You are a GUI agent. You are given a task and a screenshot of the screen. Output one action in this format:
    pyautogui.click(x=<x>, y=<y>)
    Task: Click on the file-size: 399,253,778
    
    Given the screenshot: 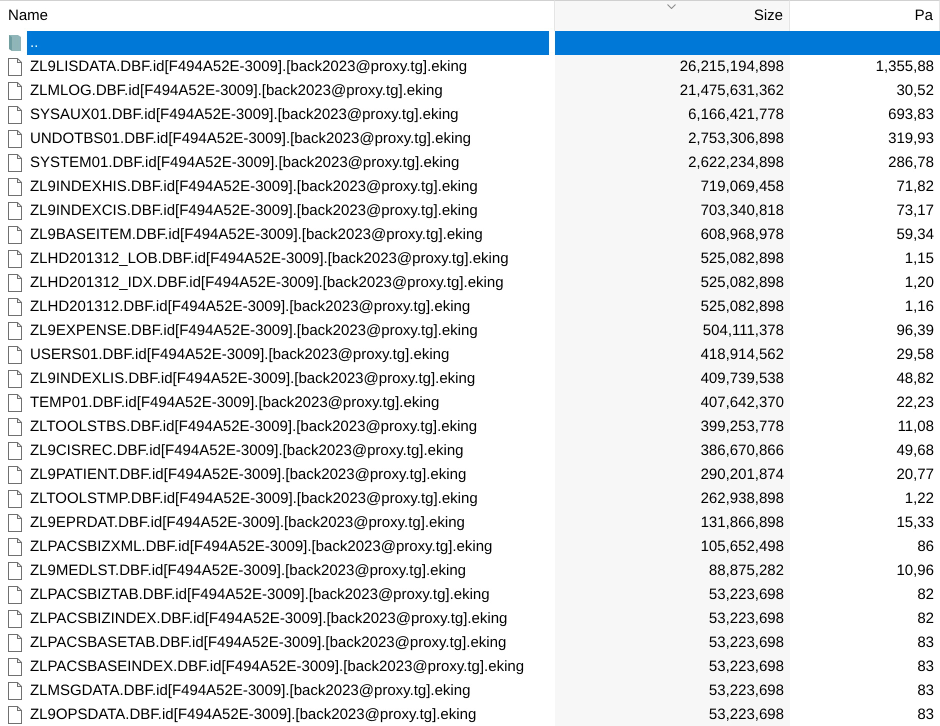 What is the action you would take?
    pyautogui.click(x=742, y=426)
    